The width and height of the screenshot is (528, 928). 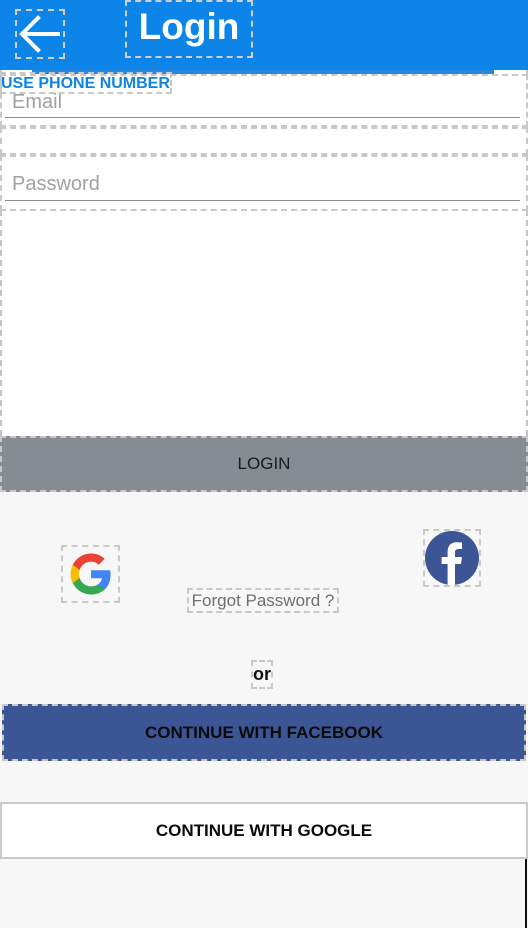 I want to click on arrow-left-icon, so click(x=39, y=34).